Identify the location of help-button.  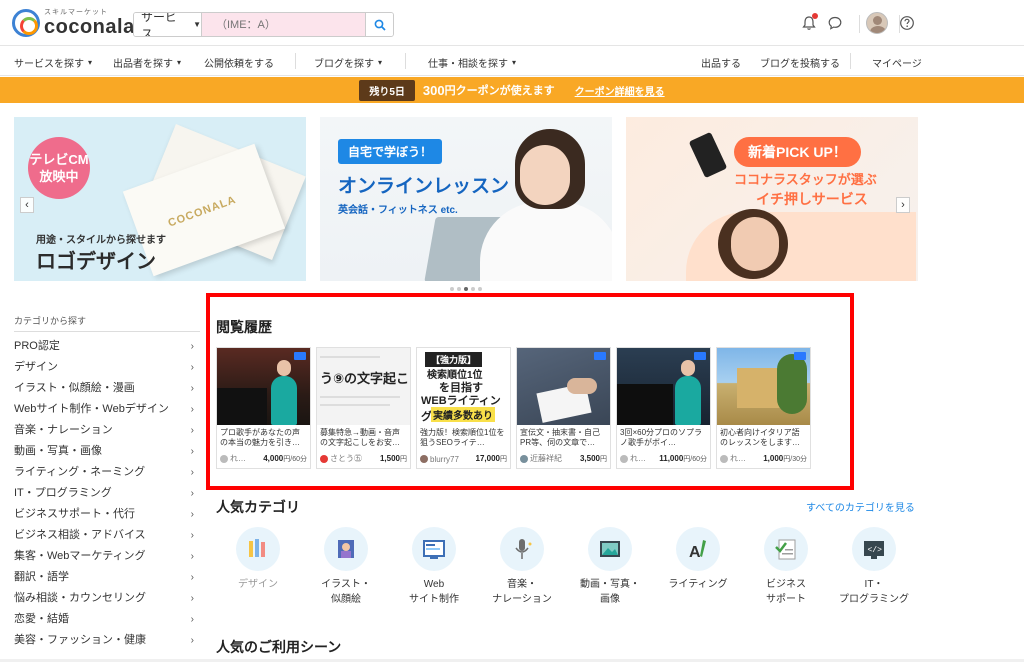
(907, 23).